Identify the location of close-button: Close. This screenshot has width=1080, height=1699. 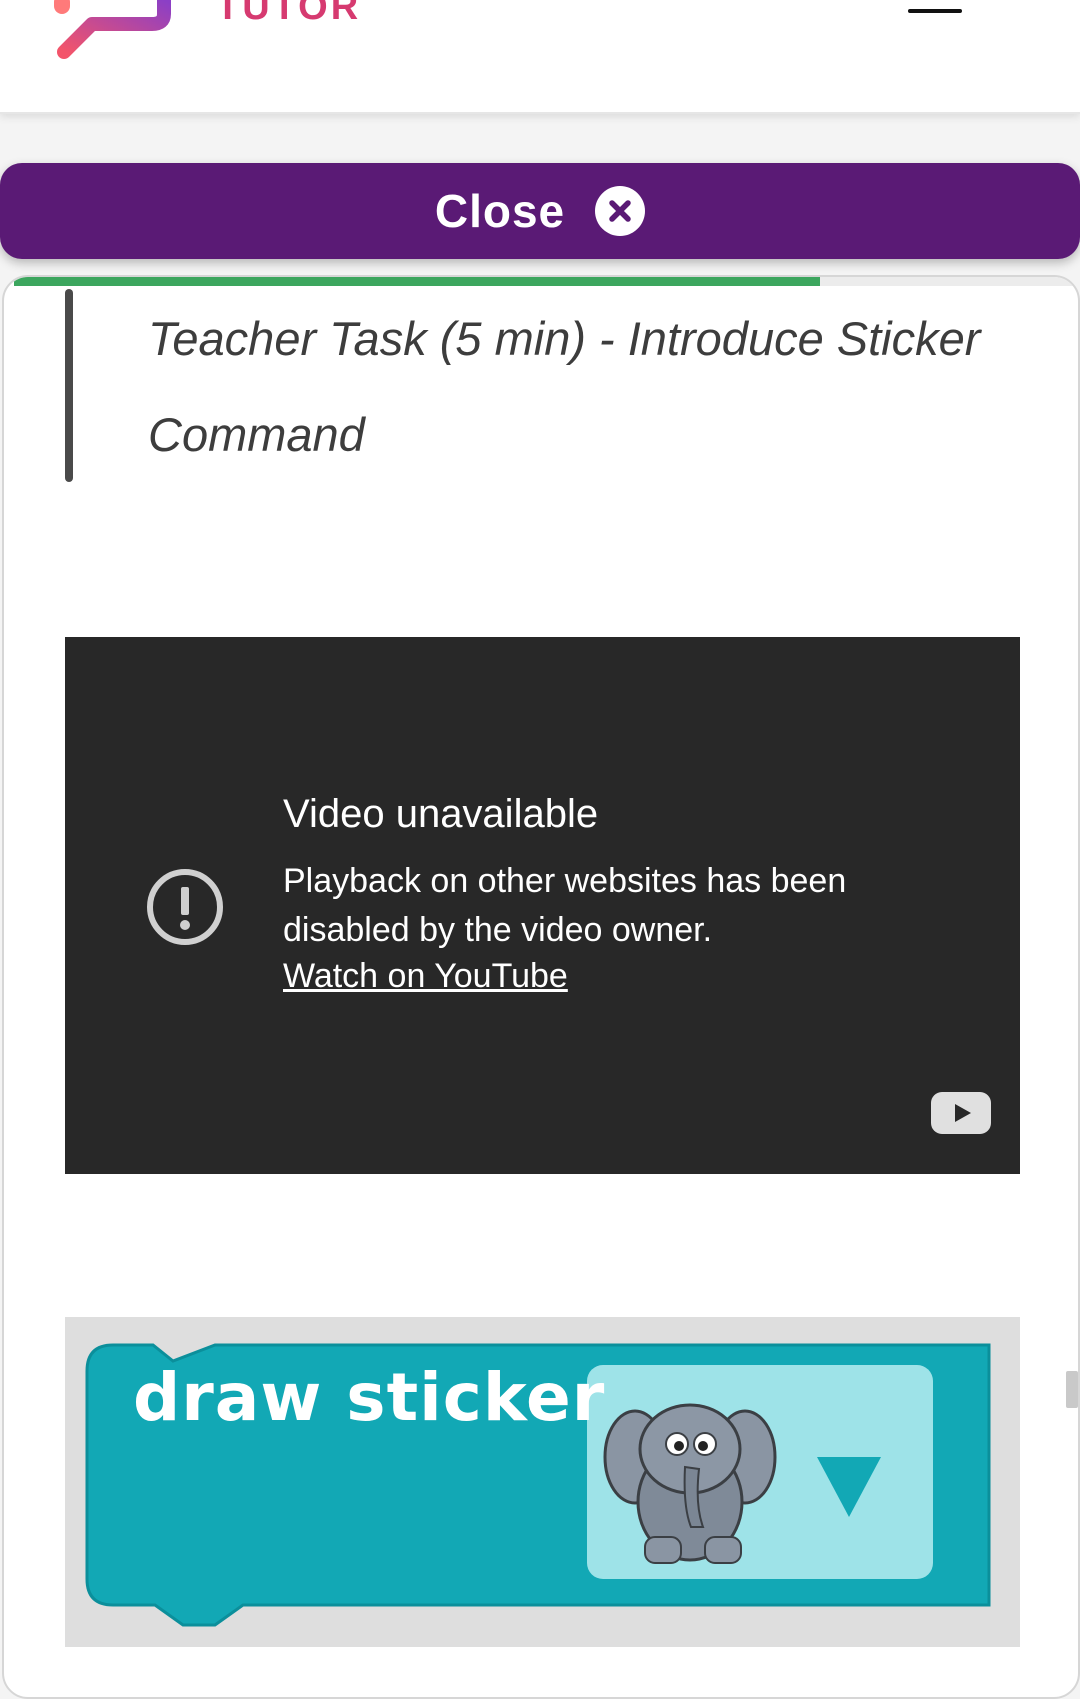
(540, 211).